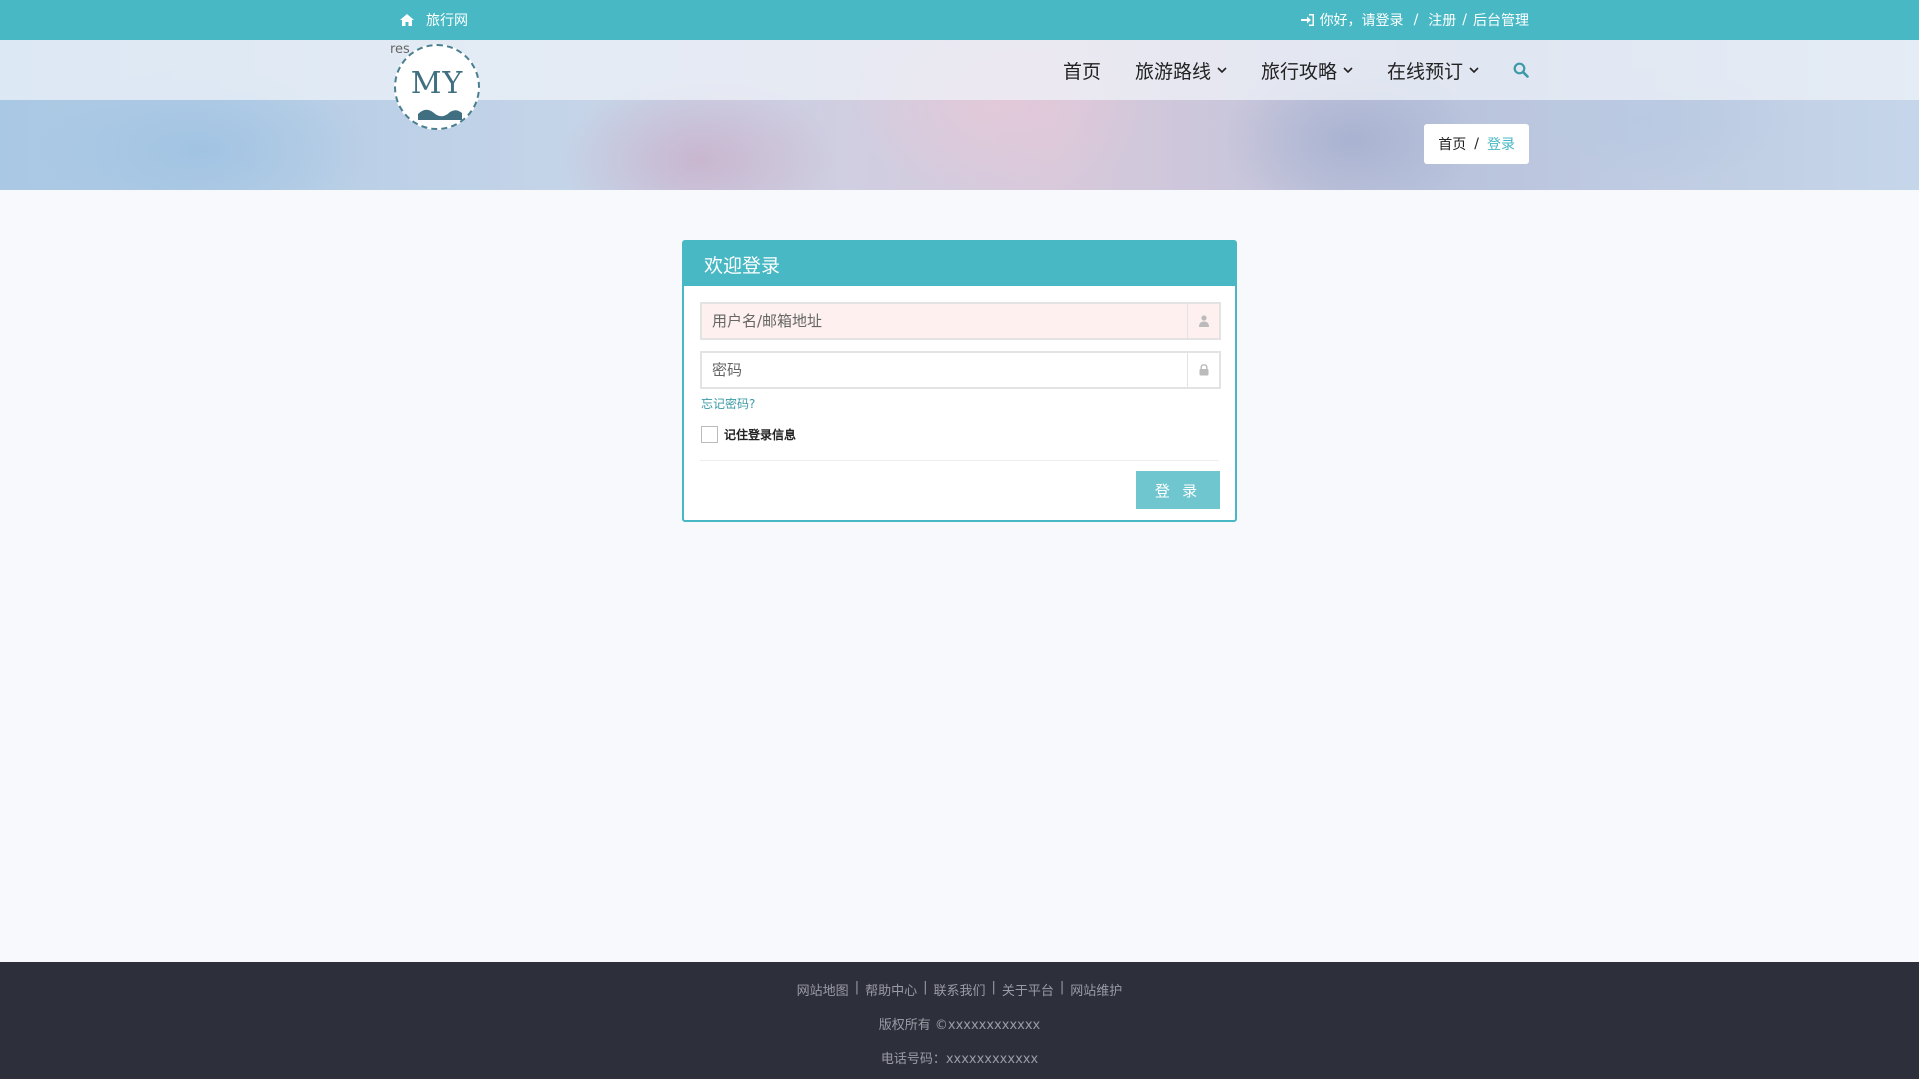  What do you see at coordinates (959, 20) in the screenshot?
I see `top-bar: 旅行网 你好，请登录 / 注册 / 后台管理` at bounding box center [959, 20].